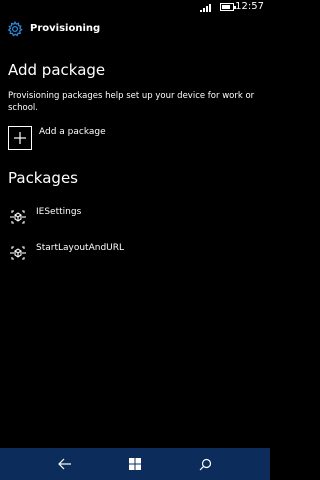  I want to click on package-label: IESettings, so click(59, 212).